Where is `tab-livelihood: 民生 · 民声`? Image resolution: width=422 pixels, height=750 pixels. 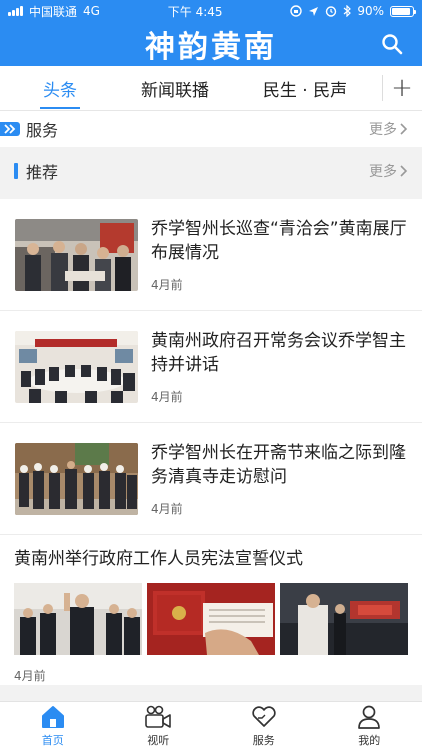
tab-livelihood: 民生 · 民声 is located at coordinates (305, 88).